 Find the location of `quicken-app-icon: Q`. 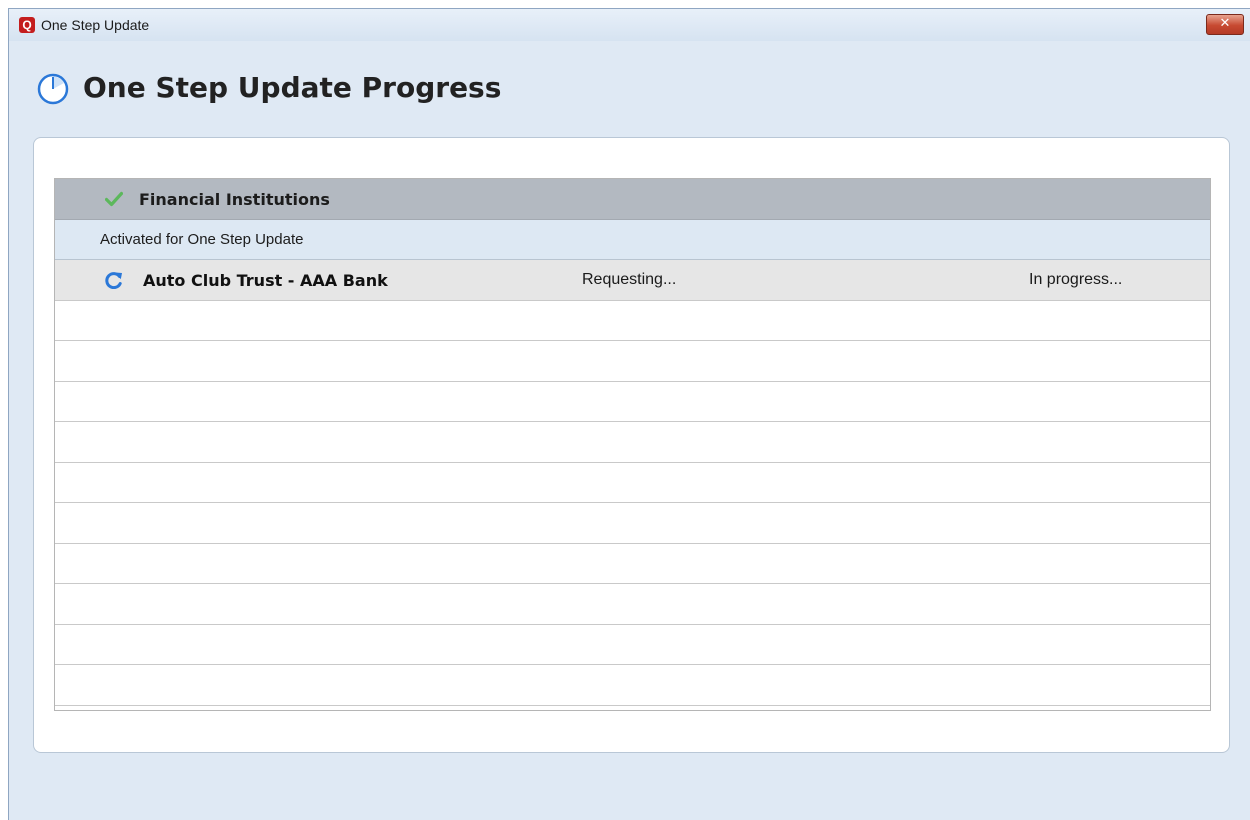

quicken-app-icon: Q is located at coordinates (27, 25).